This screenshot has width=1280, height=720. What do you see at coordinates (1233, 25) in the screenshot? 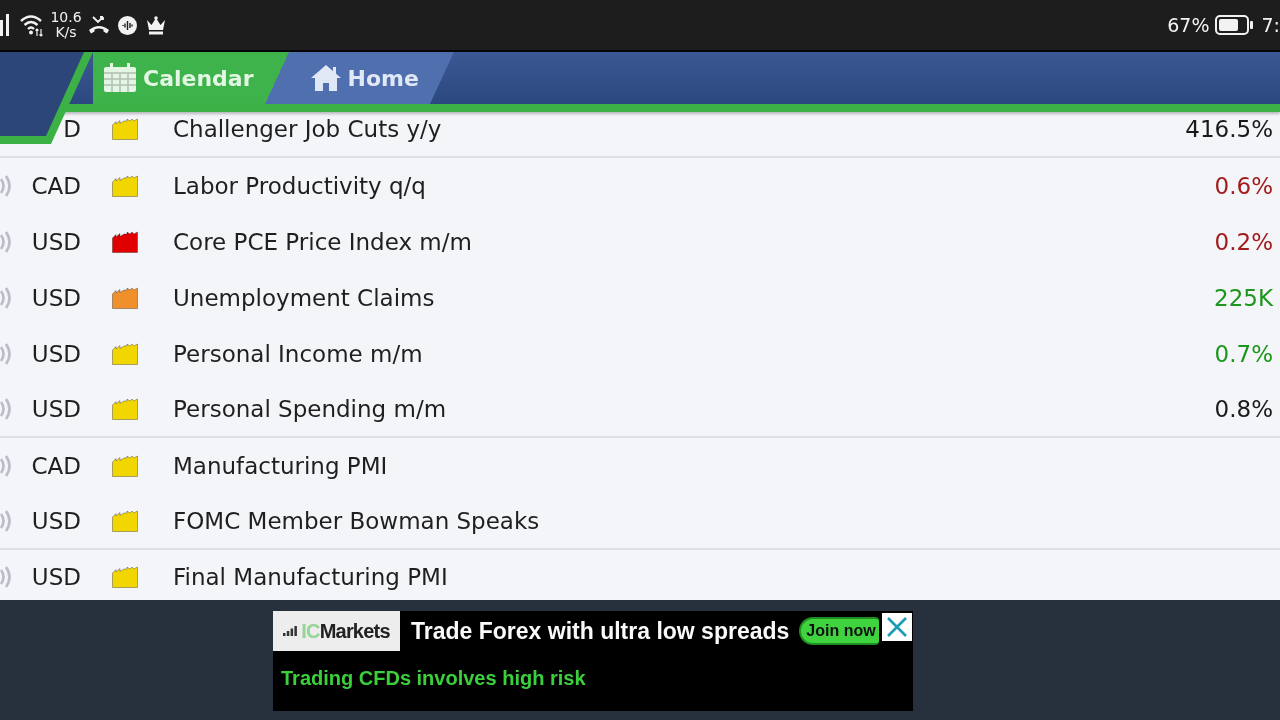
I see `battery-icon` at bounding box center [1233, 25].